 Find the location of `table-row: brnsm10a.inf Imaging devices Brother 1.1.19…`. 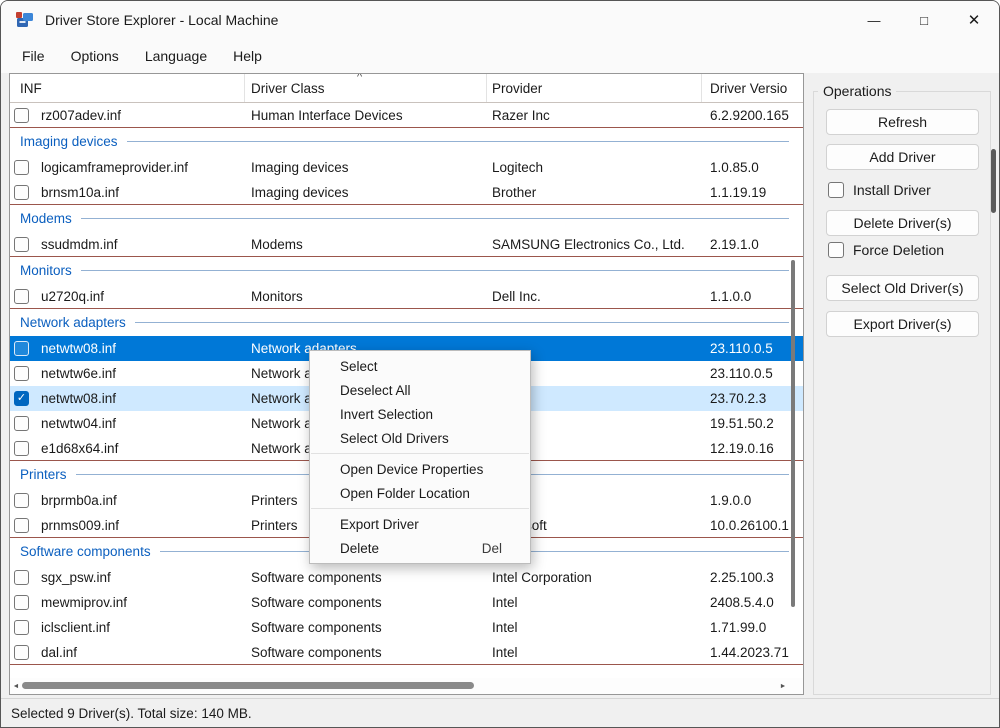

table-row: brnsm10a.inf Imaging devices Brother 1.1.19… is located at coordinates (406, 192).